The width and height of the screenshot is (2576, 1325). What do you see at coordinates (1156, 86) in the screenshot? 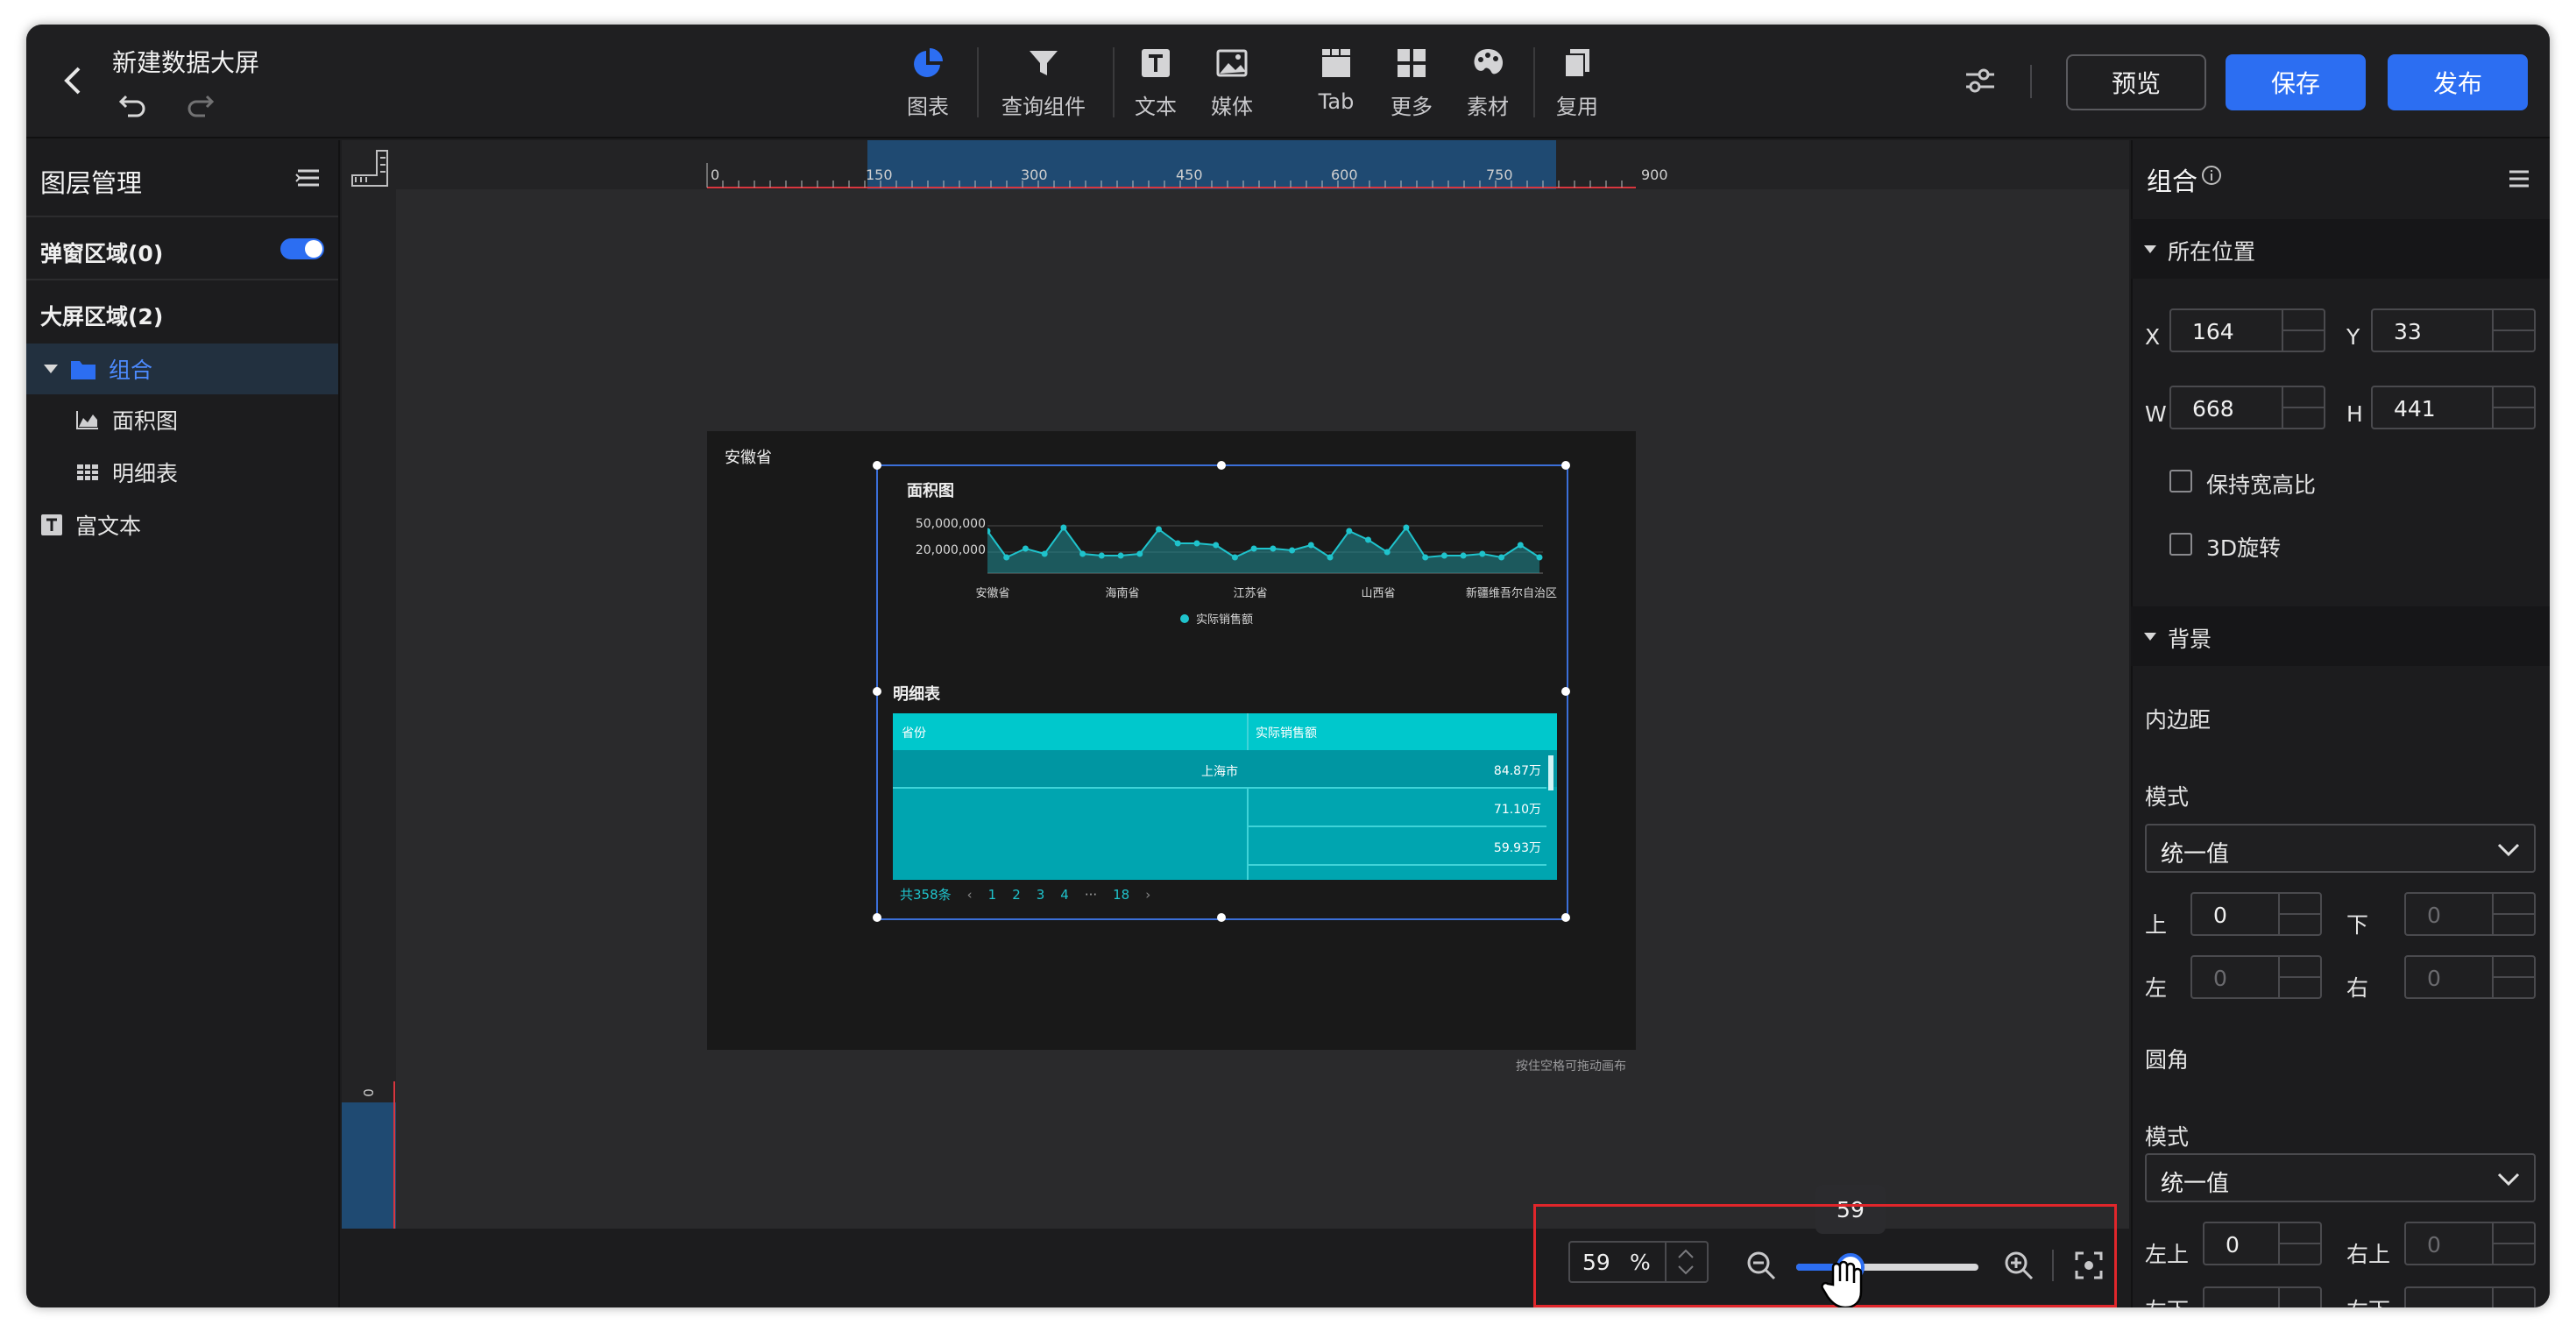
I see `toolbar-text-button: 文本` at bounding box center [1156, 86].